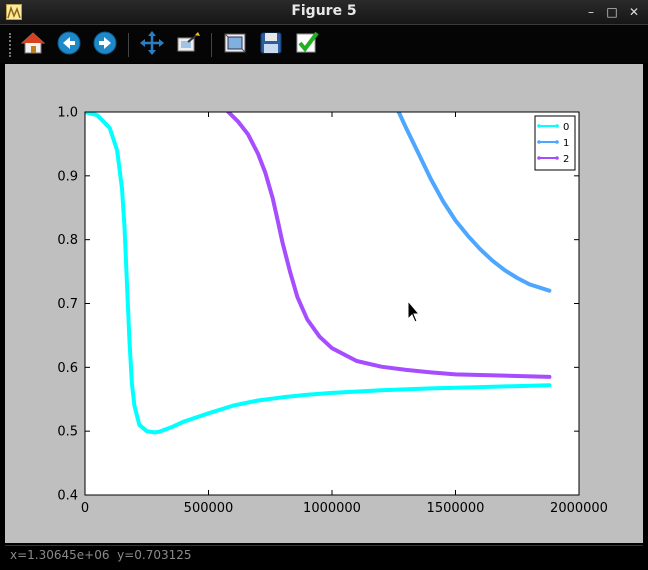 The image size is (648, 570). What do you see at coordinates (67, 496) in the screenshot?
I see `y-tick-label: 0.4` at bounding box center [67, 496].